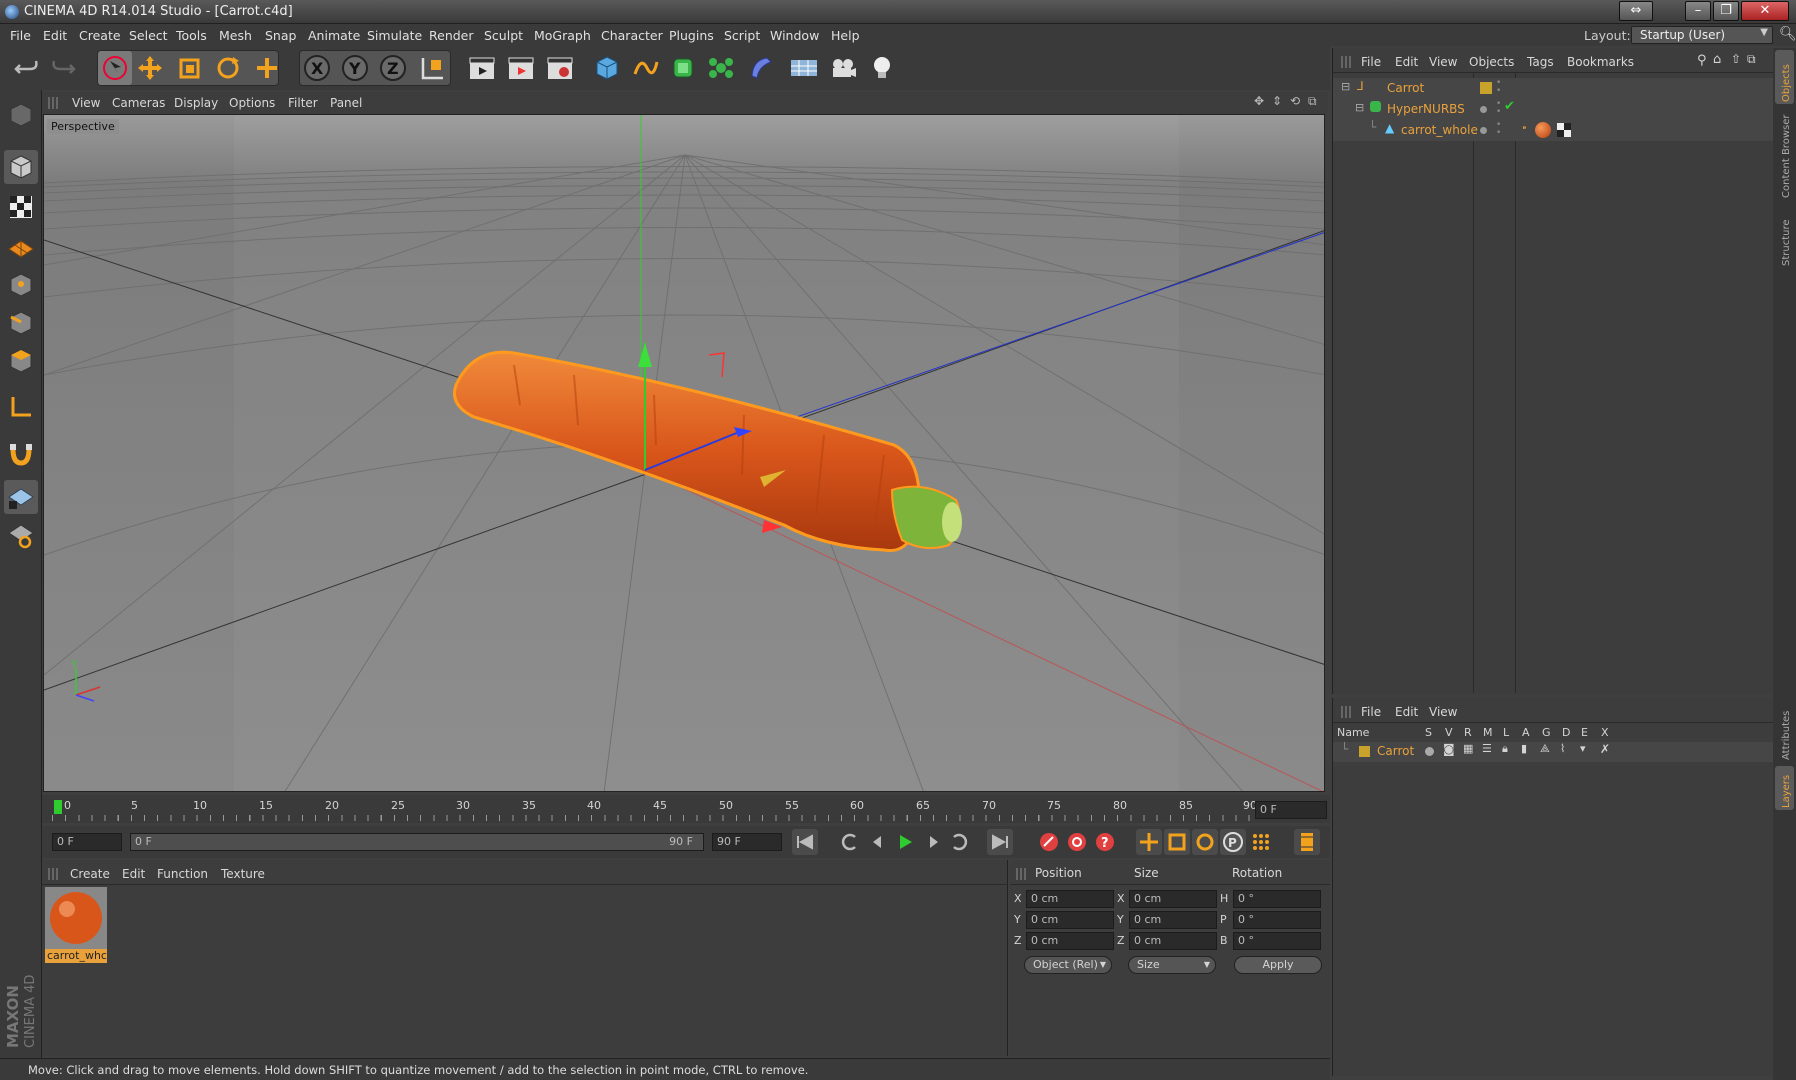  Describe the element at coordinates (1491, 62) in the screenshot. I see `objects-menu-objects: Objects` at that location.